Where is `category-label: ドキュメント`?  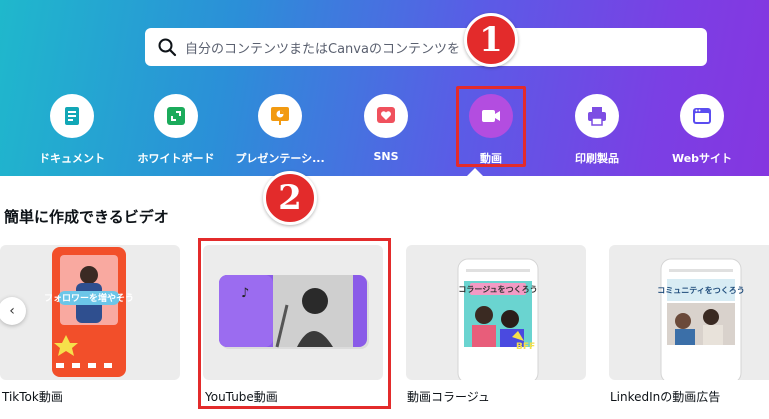 category-label: ドキュメント is located at coordinates (72, 158).